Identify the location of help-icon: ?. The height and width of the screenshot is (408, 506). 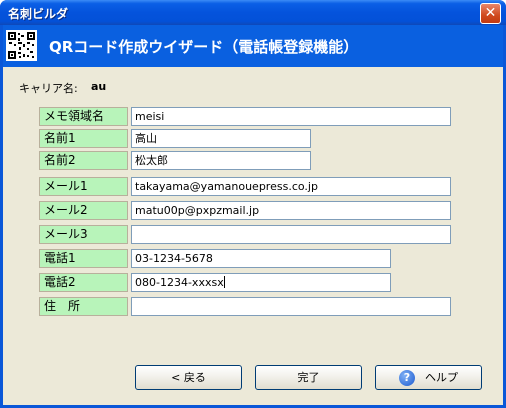
(407, 378).